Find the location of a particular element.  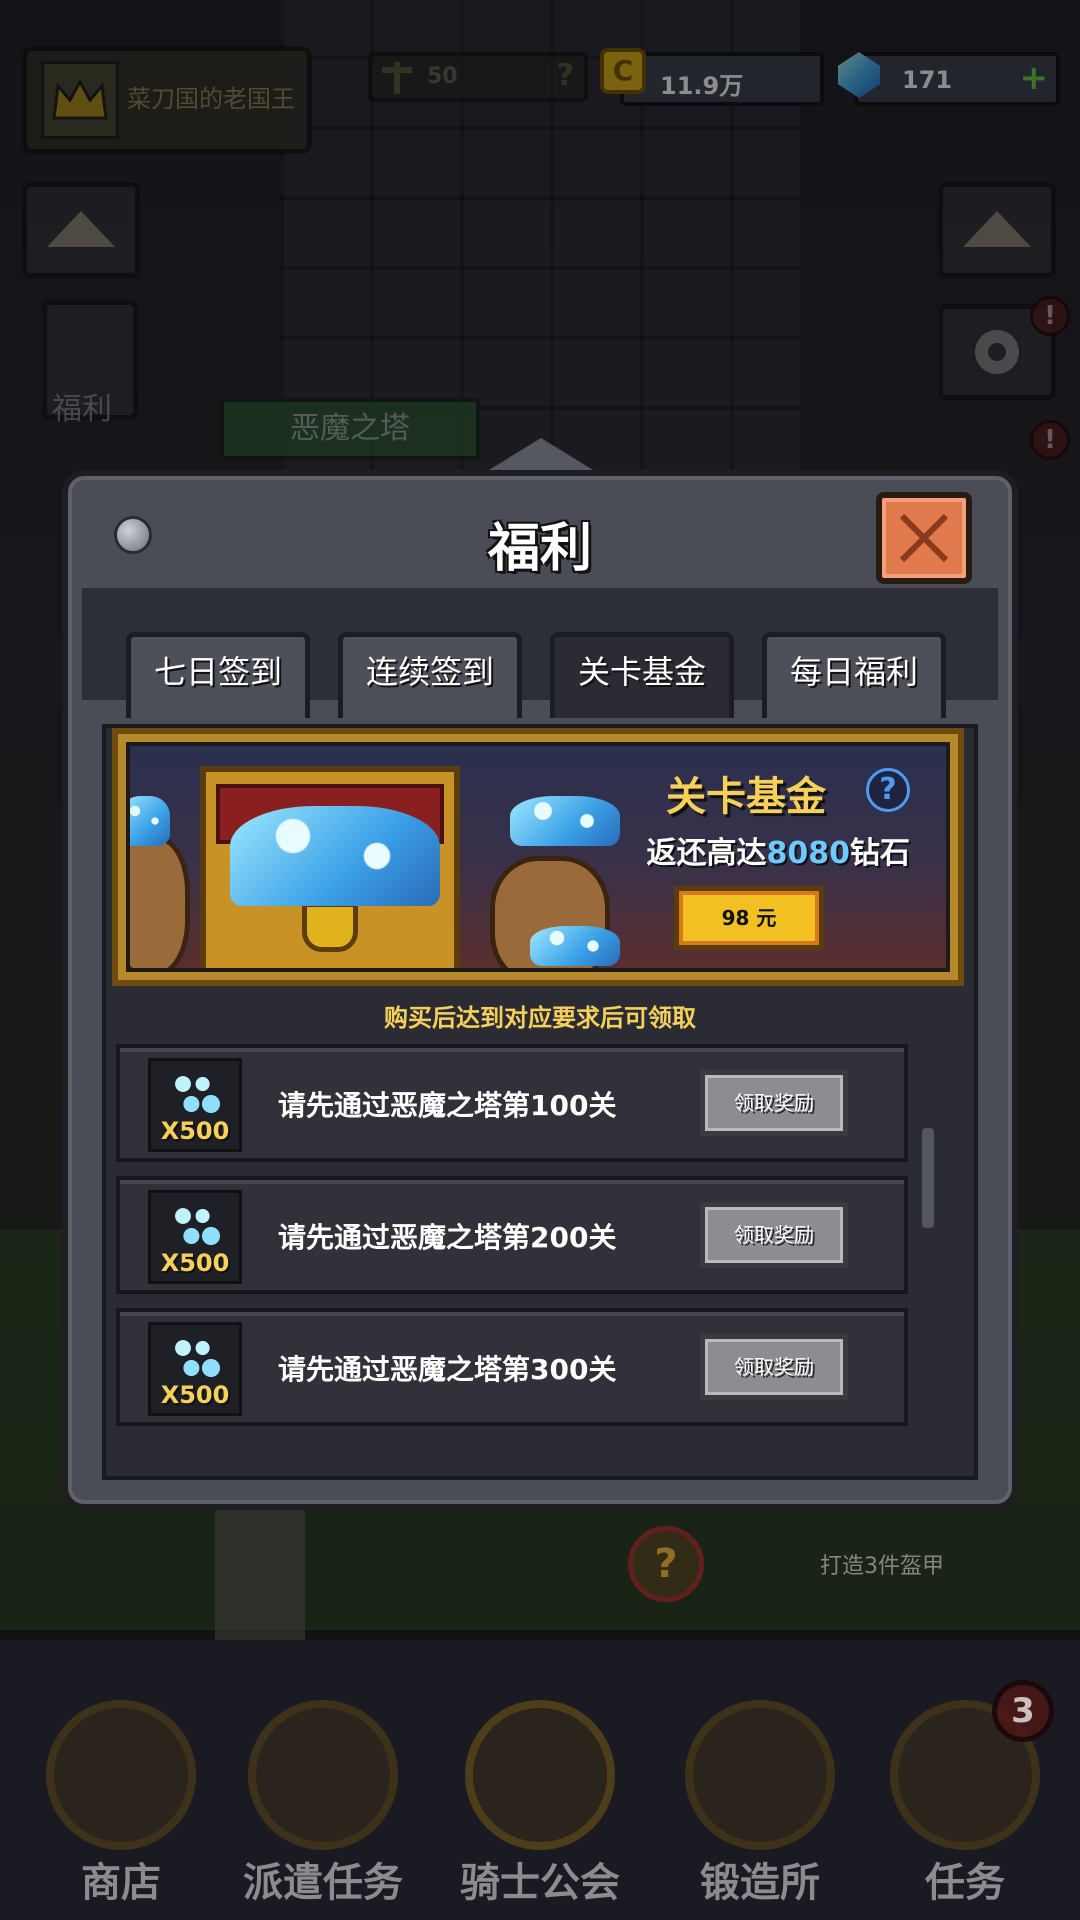

shop-icon is located at coordinates (121, 1775).